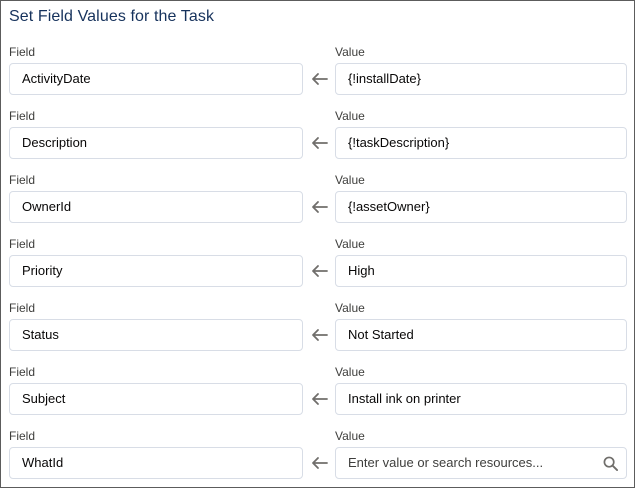 This screenshot has height=493, width=635. I want to click on panel-title: Set Field Values for the Task, so click(112, 16).